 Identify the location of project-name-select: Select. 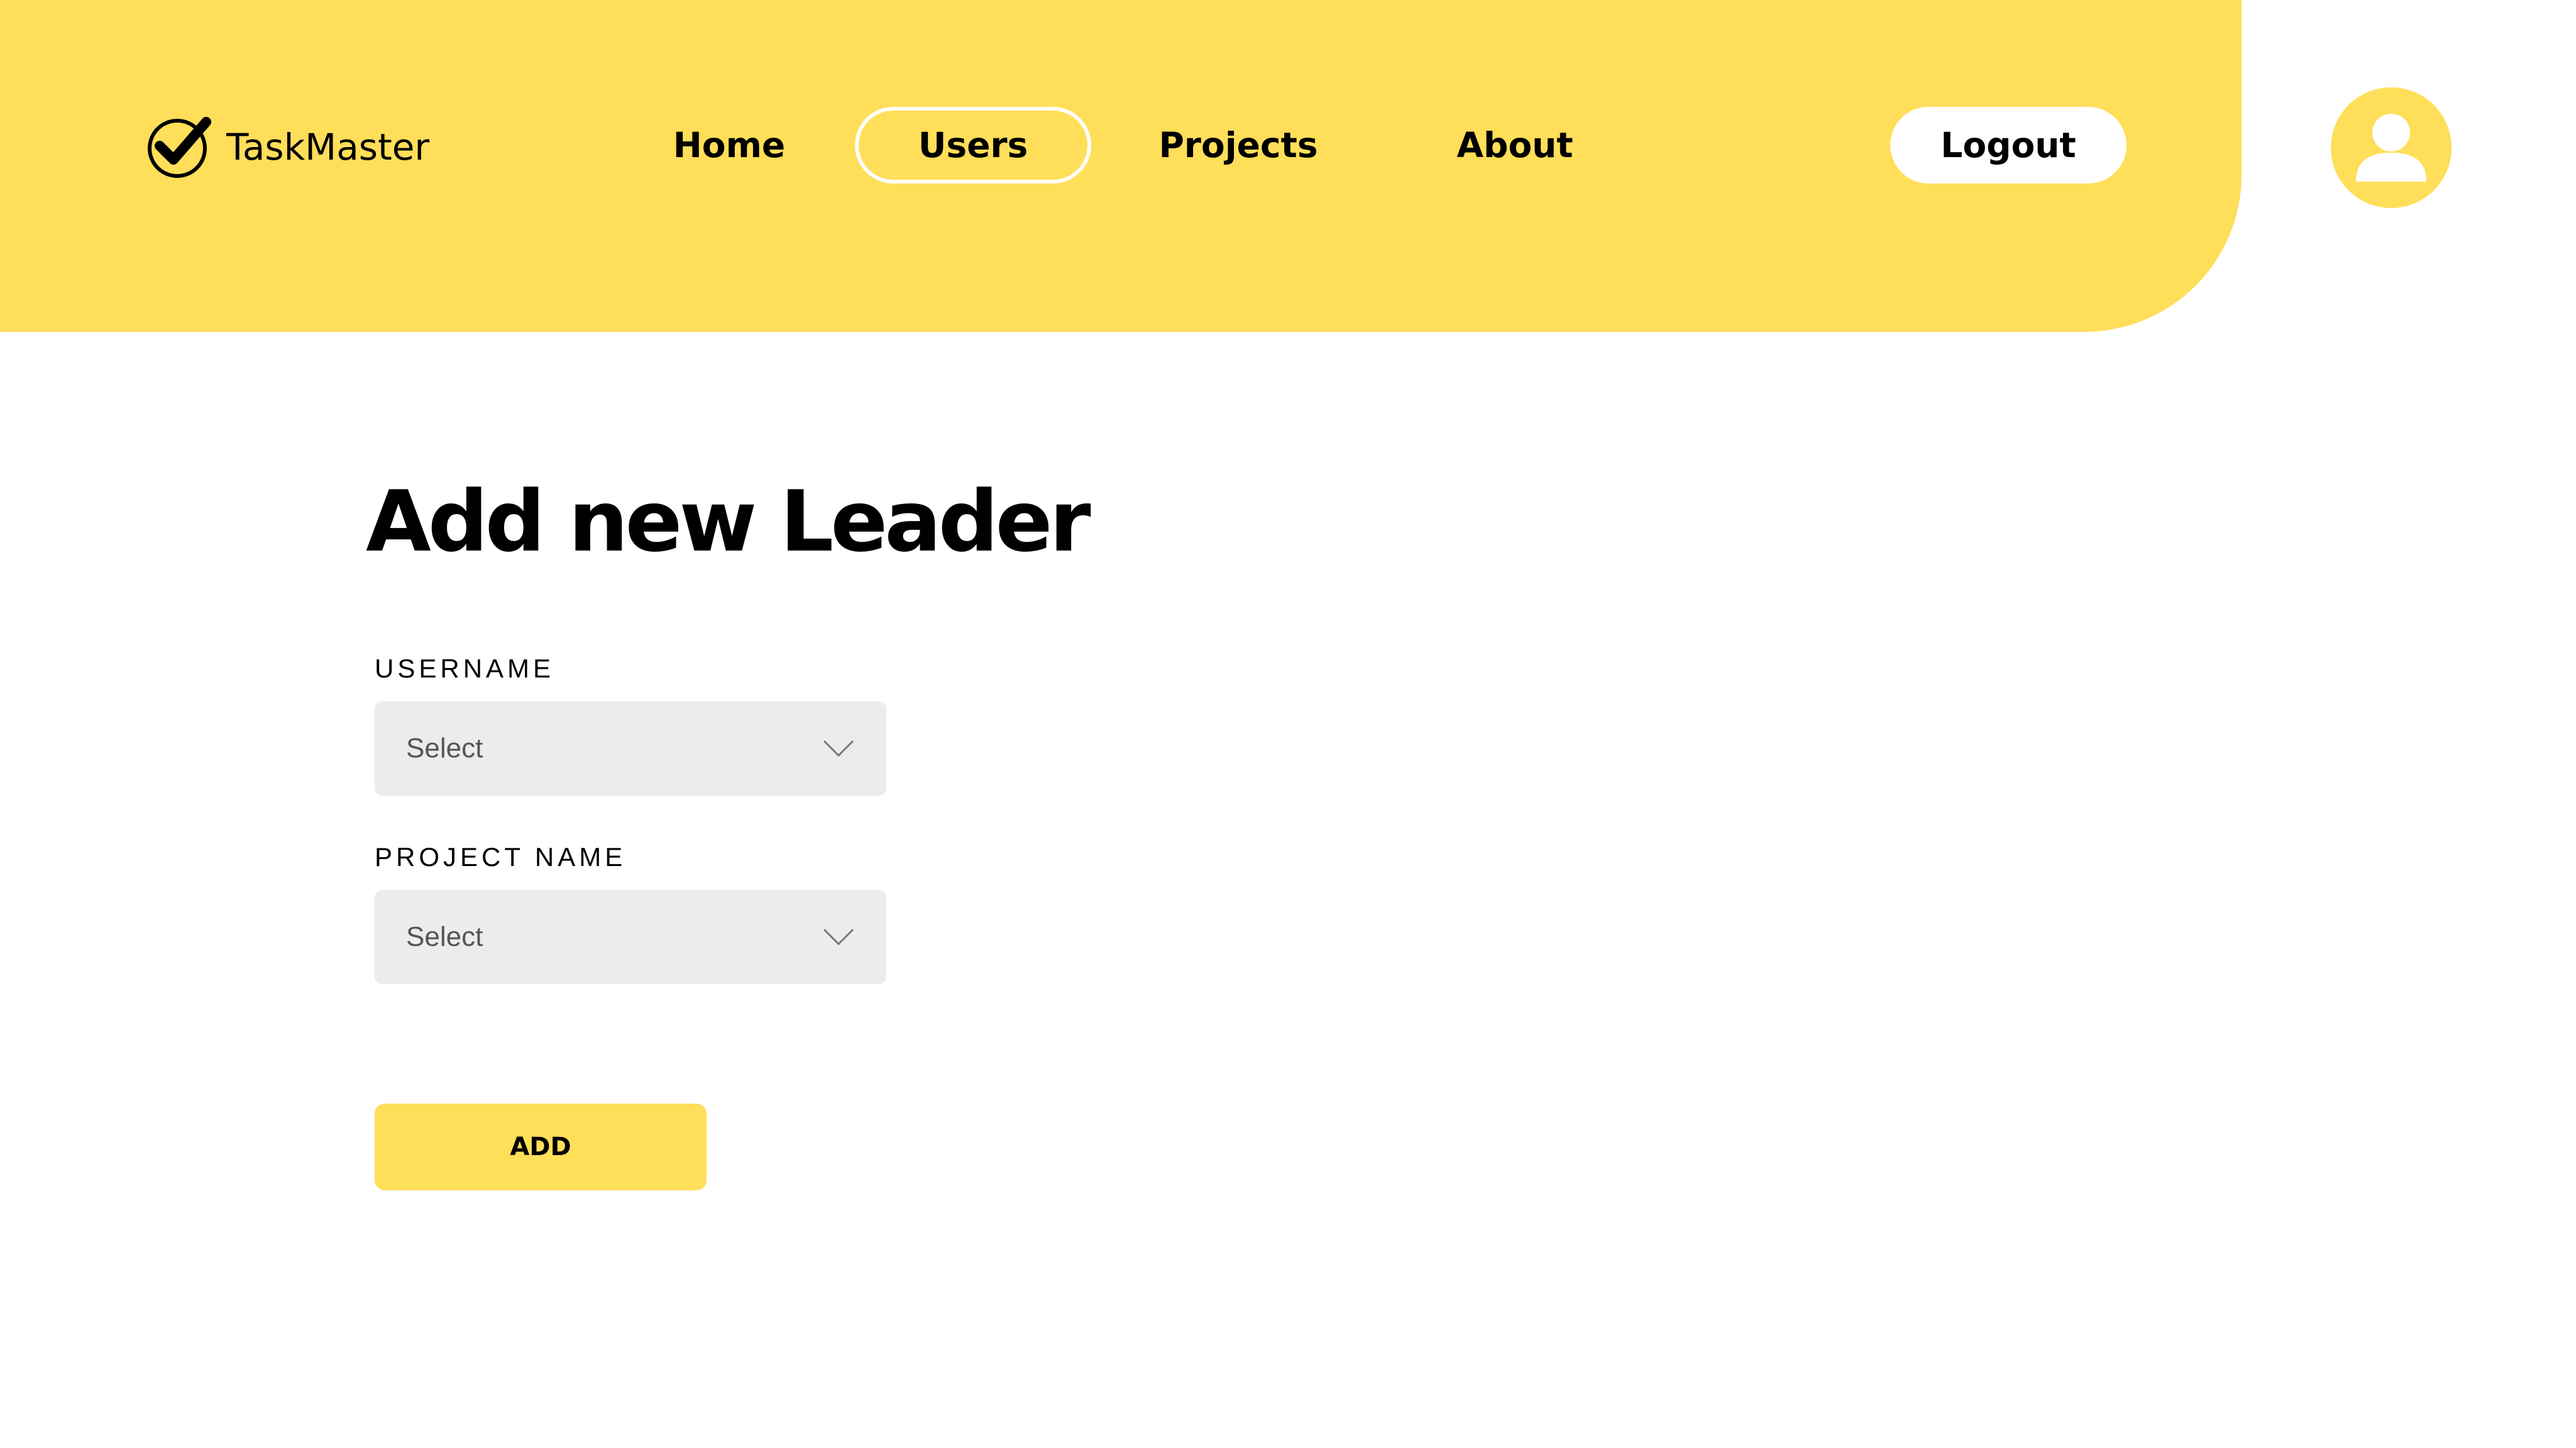
(631, 937).